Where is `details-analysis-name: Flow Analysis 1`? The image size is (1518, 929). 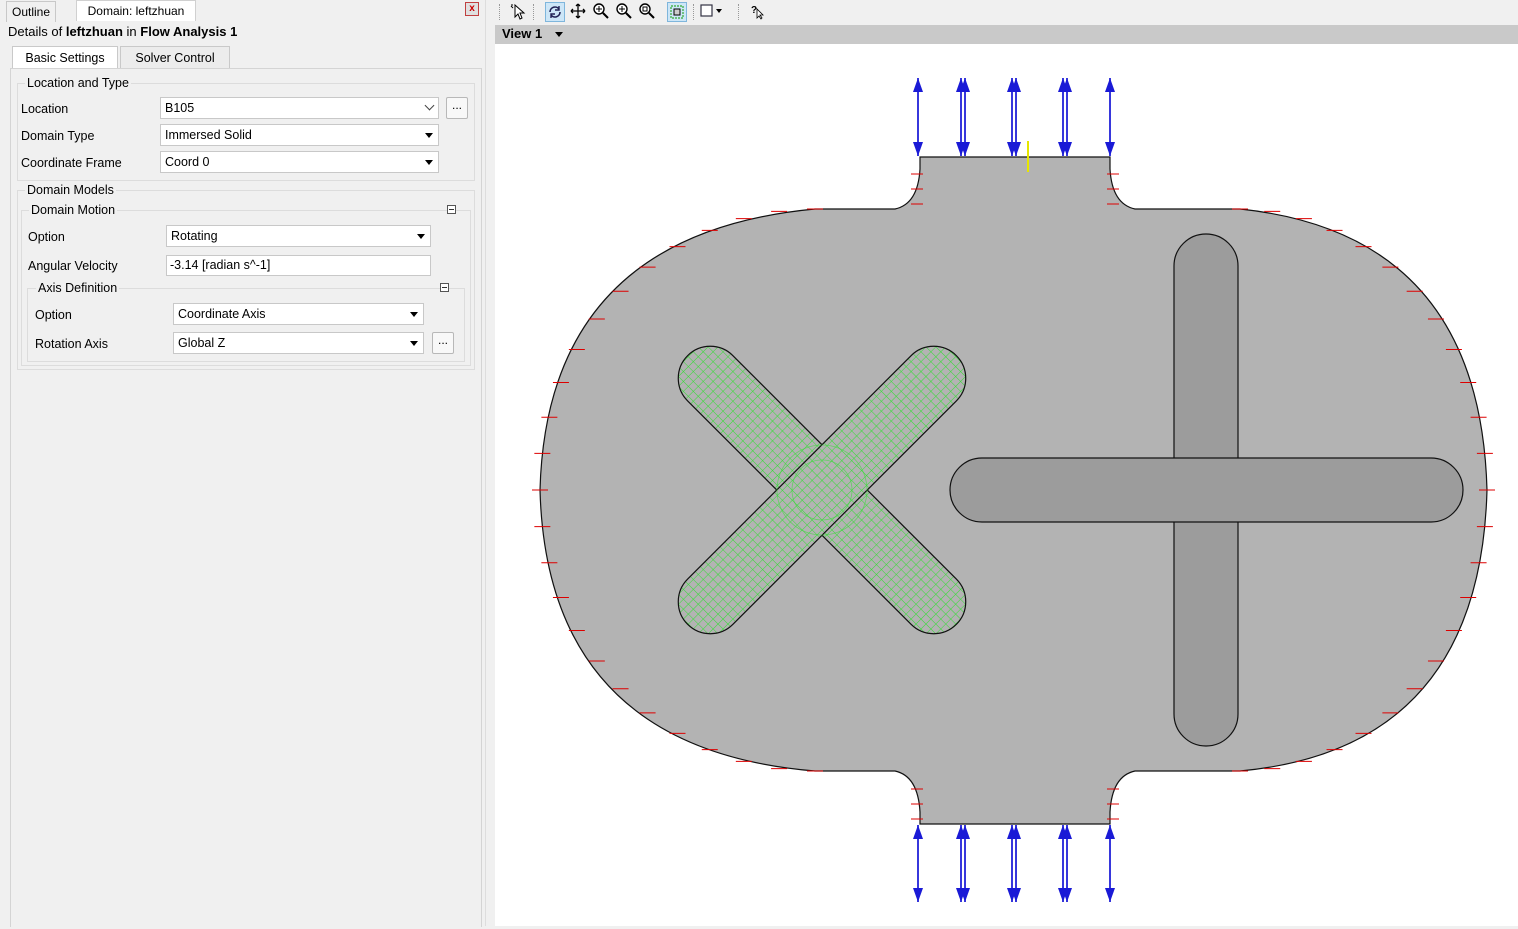
details-analysis-name: Flow Analysis 1 is located at coordinates (189, 31).